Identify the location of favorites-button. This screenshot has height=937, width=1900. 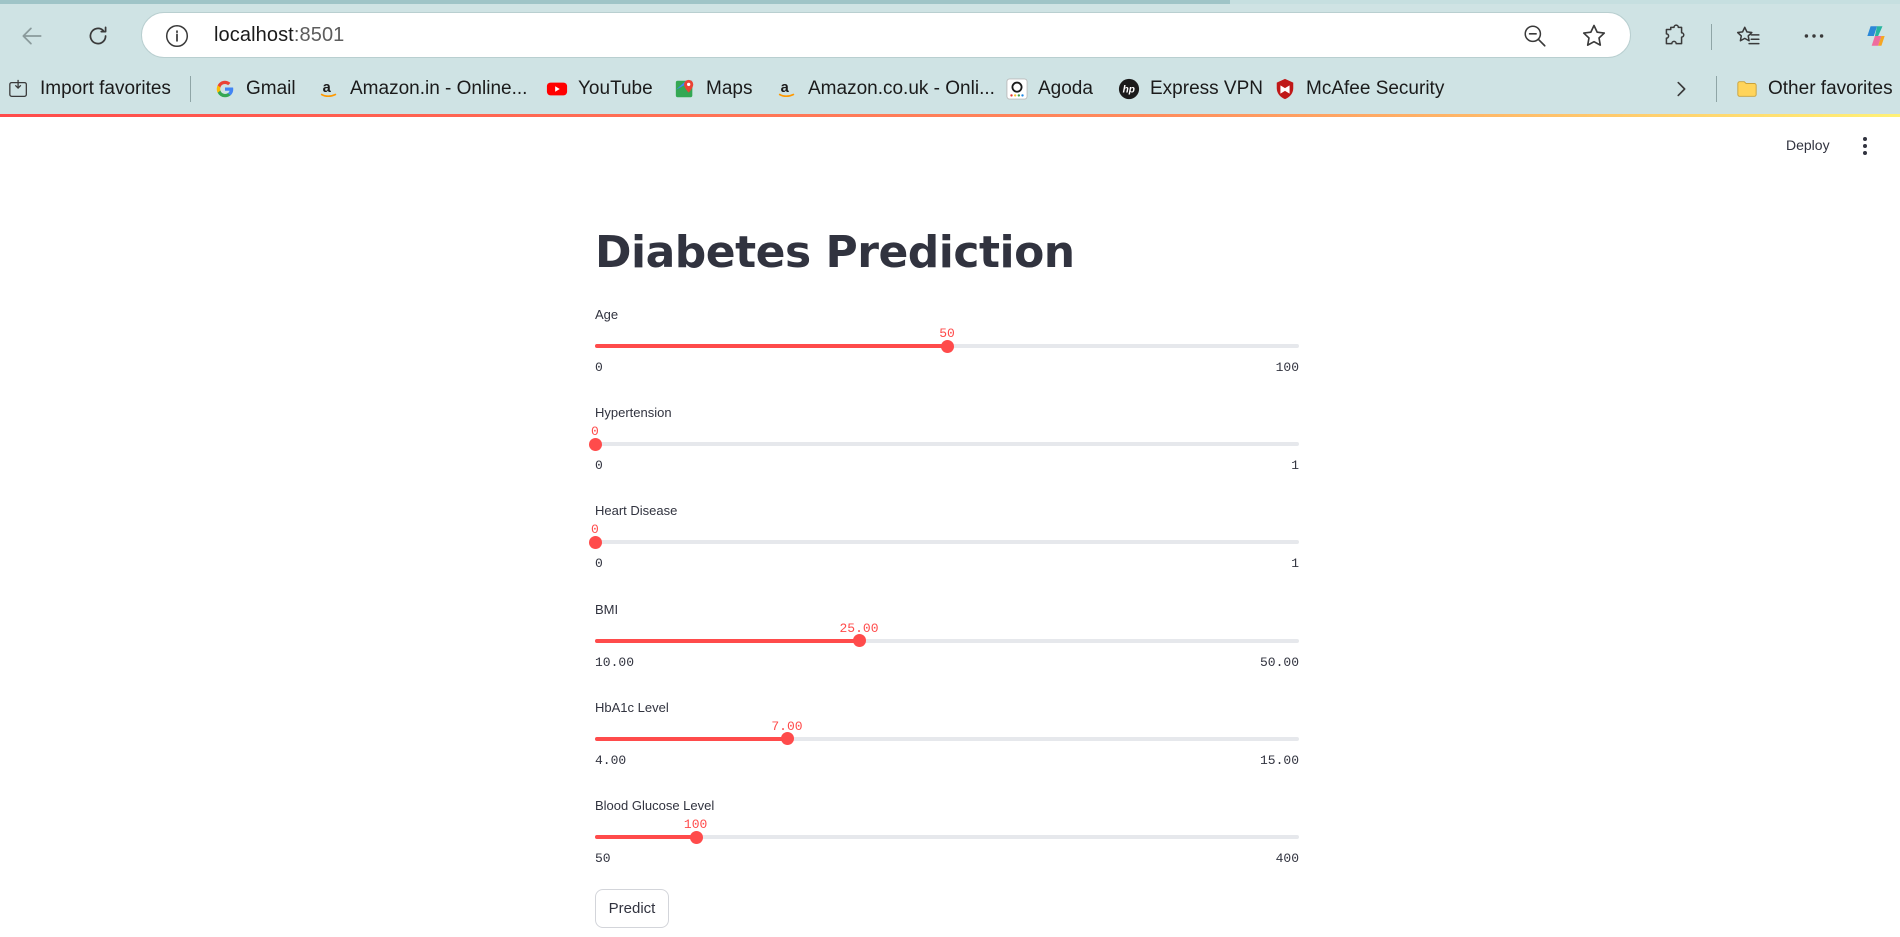
(1748, 36).